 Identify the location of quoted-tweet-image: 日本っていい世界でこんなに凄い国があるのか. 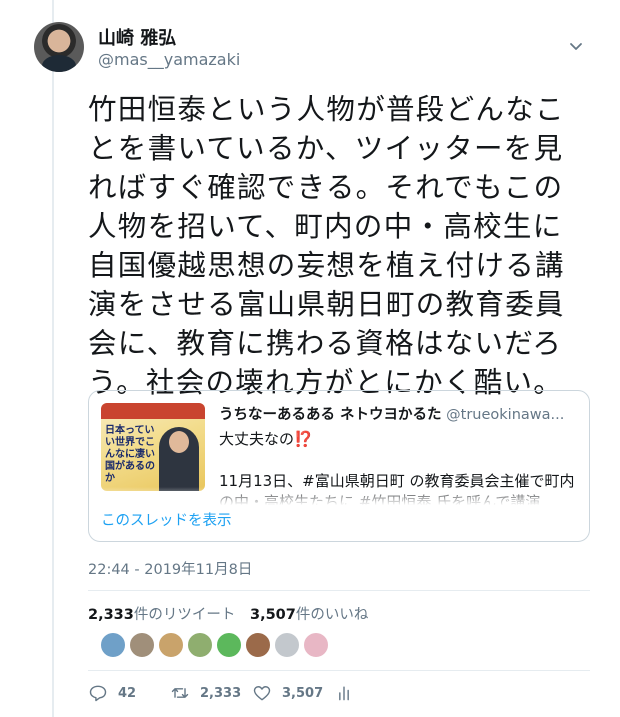
(153, 447).